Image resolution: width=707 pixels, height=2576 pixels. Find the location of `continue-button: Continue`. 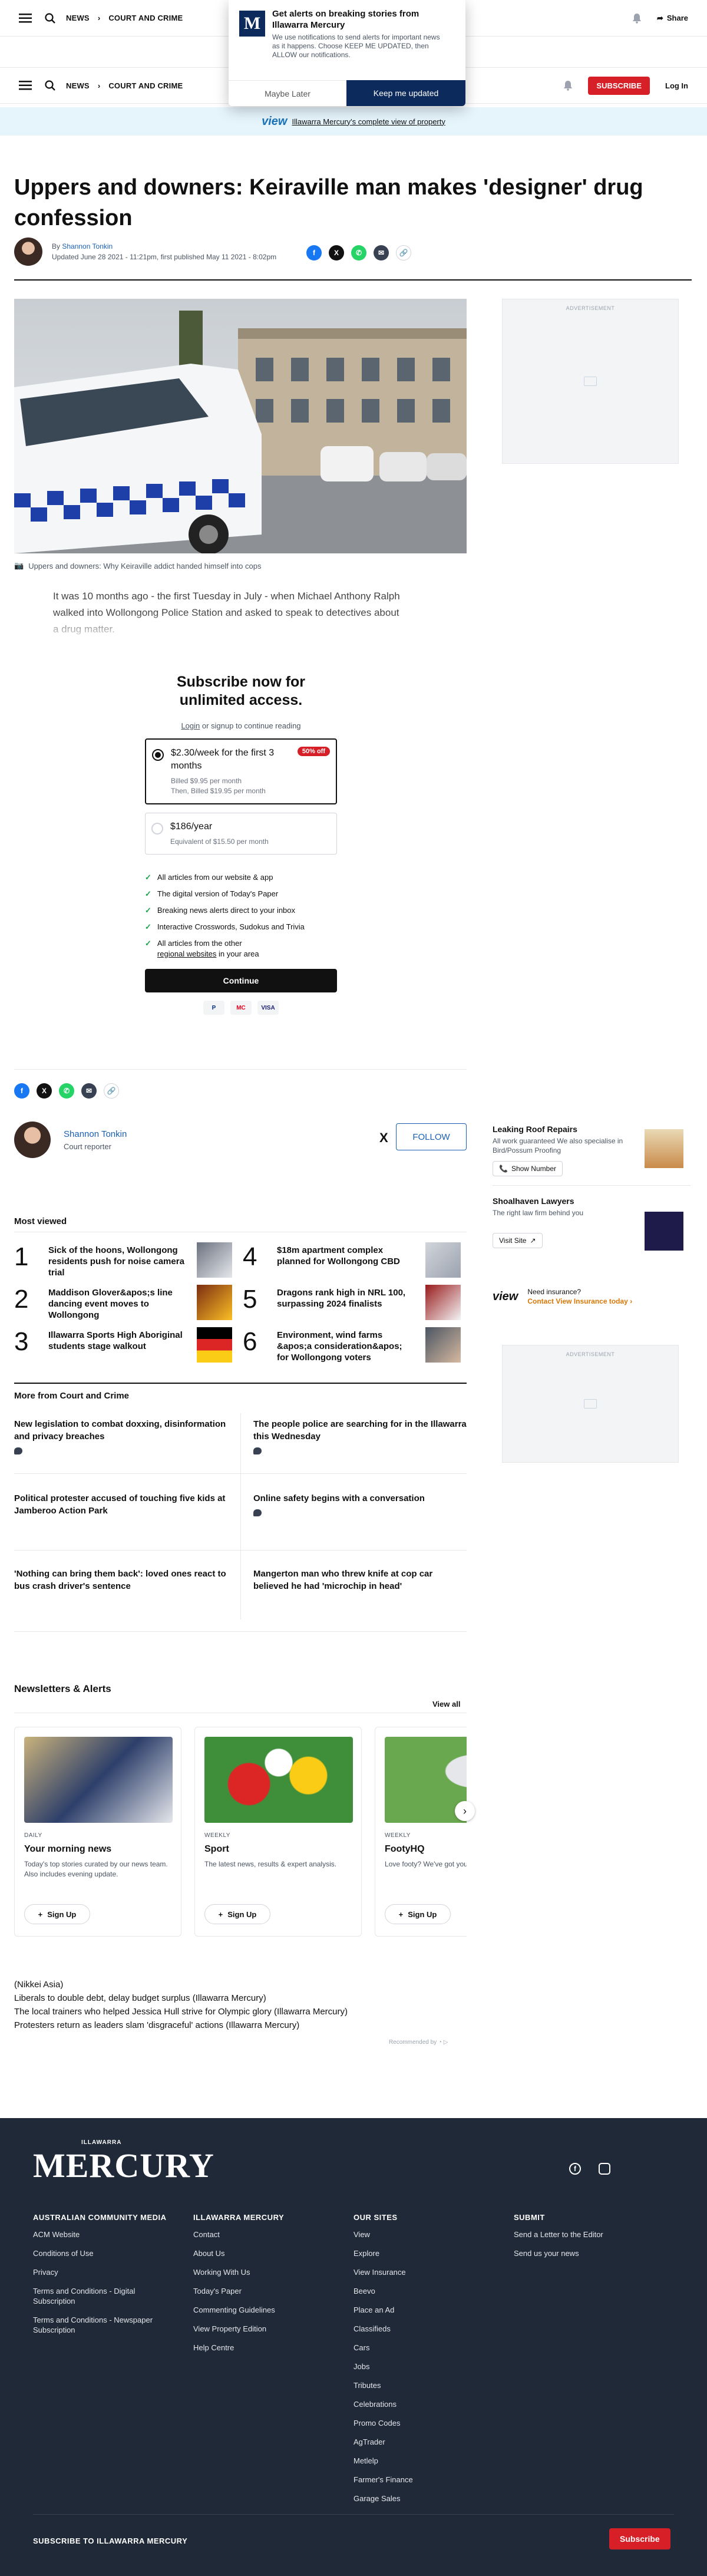

continue-button: Continue is located at coordinates (241, 980).